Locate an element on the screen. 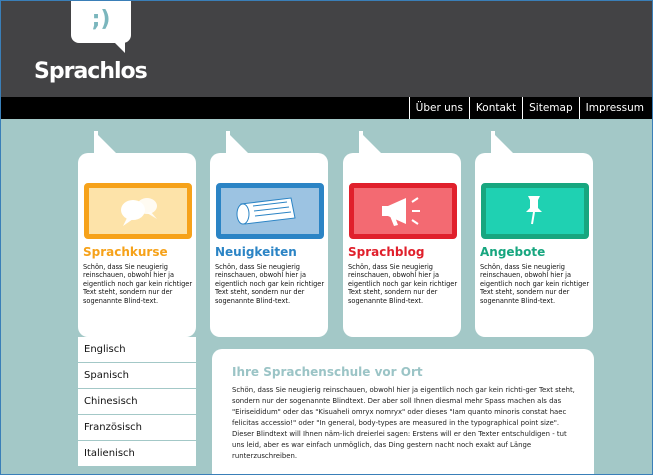 The image size is (653, 475). speech-bubbles-icon is located at coordinates (138, 211).